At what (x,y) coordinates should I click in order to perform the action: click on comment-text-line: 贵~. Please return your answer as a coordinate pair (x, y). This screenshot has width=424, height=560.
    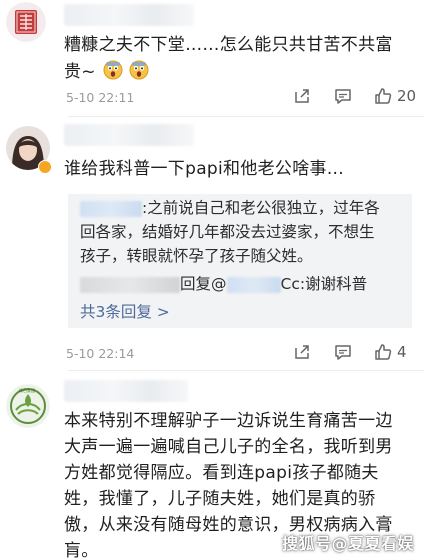
    Looking at the image, I should click on (80, 72).